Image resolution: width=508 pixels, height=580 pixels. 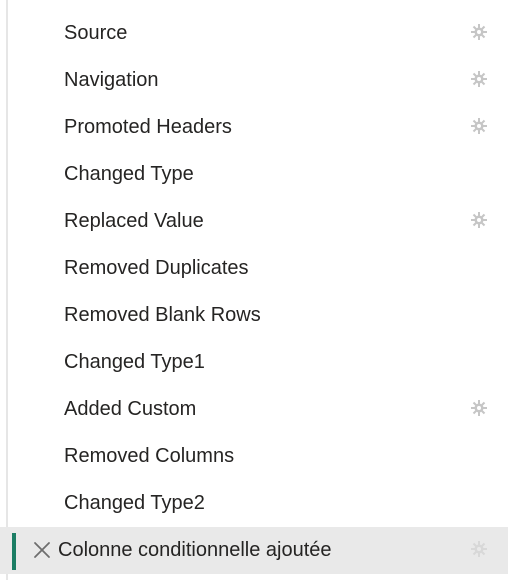 I want to click on step-label: Removed Blank Rows, so click(x=162, y=315).